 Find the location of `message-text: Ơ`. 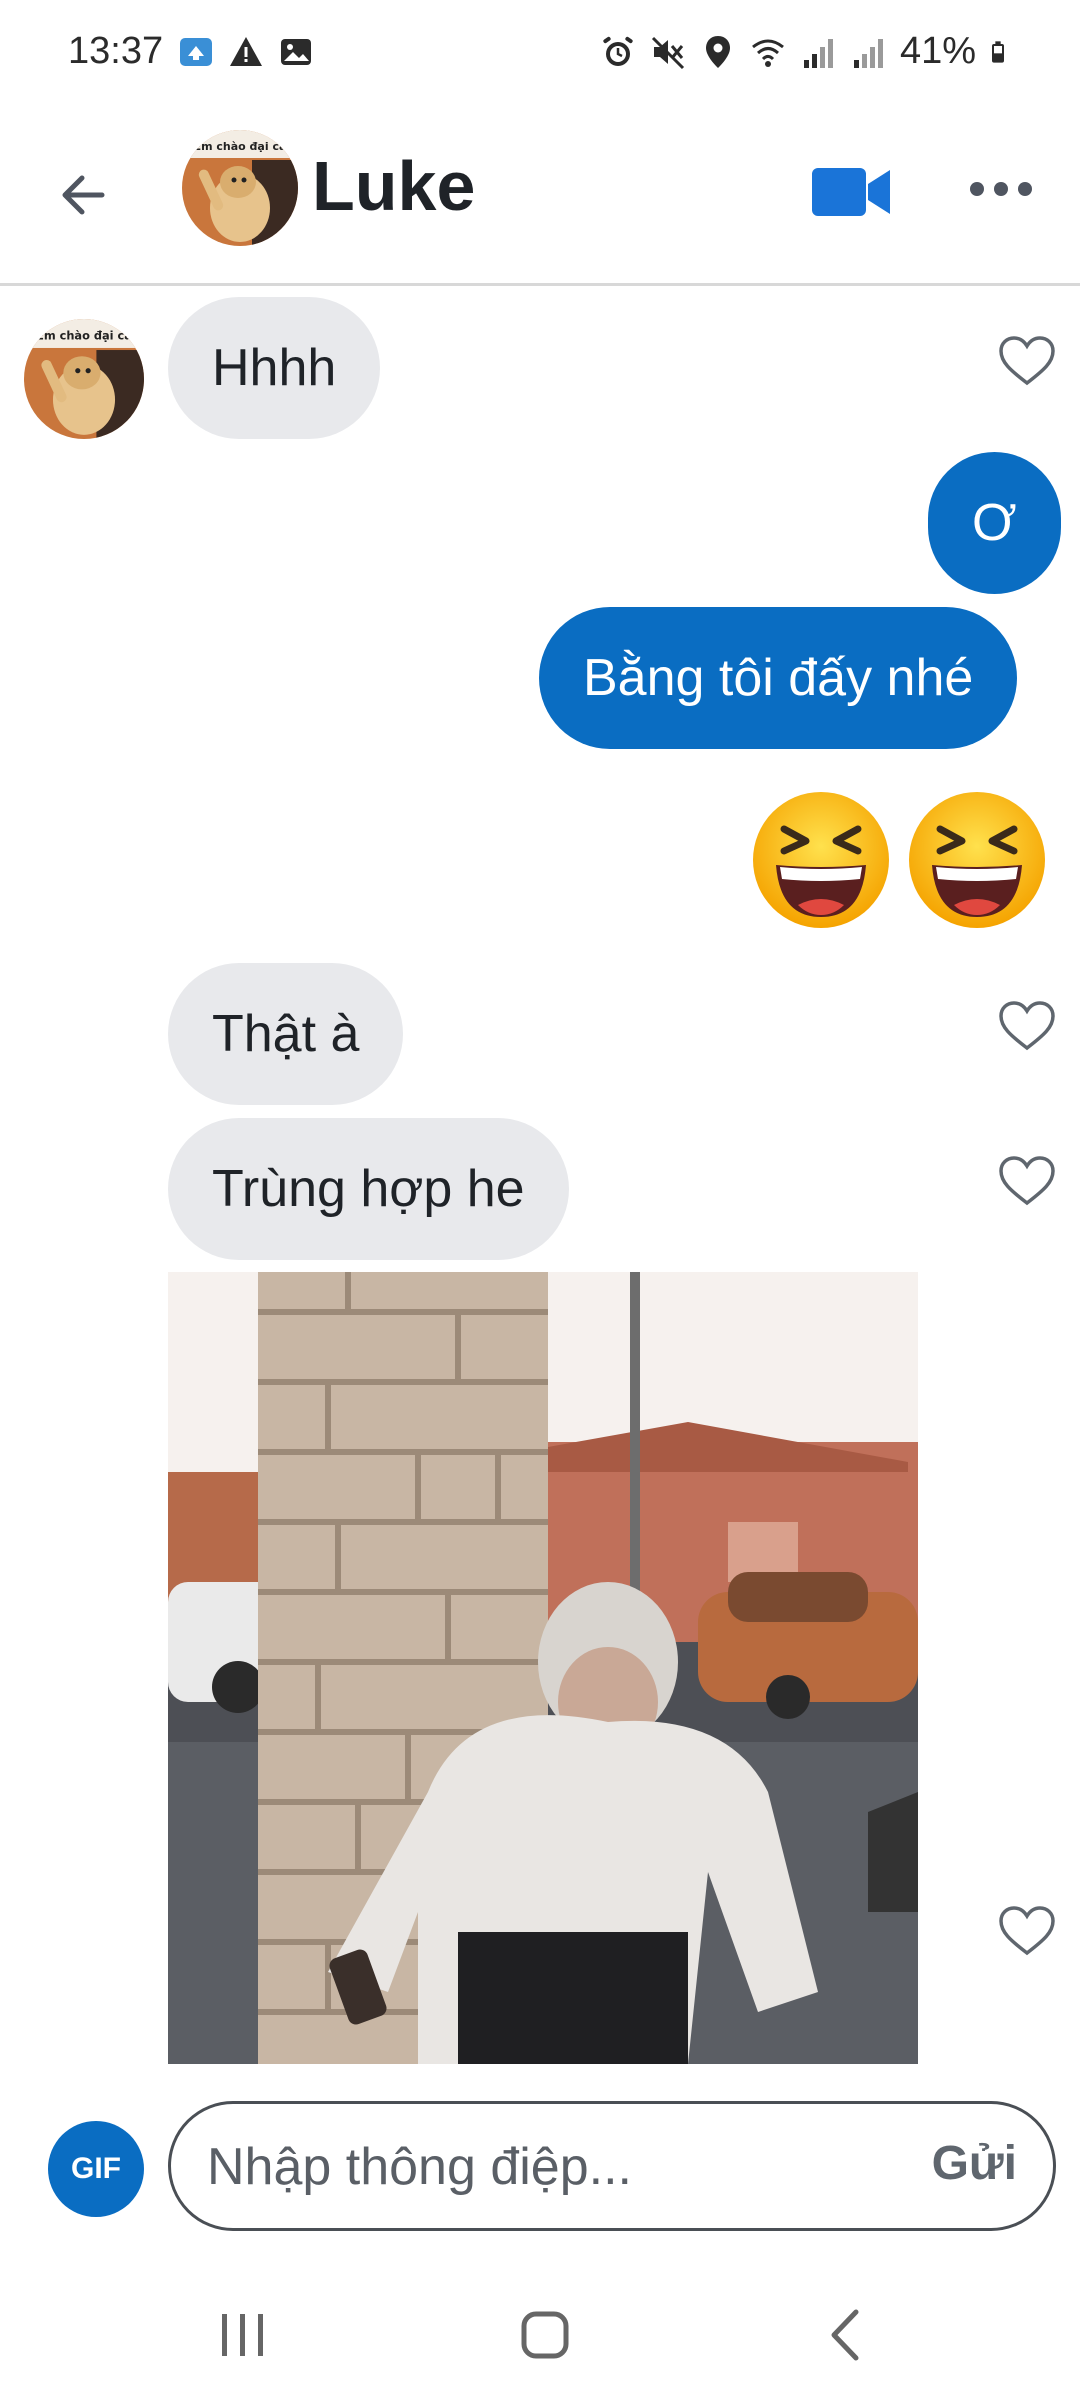

message-text: Ơ is located at coordinates (994, 523).